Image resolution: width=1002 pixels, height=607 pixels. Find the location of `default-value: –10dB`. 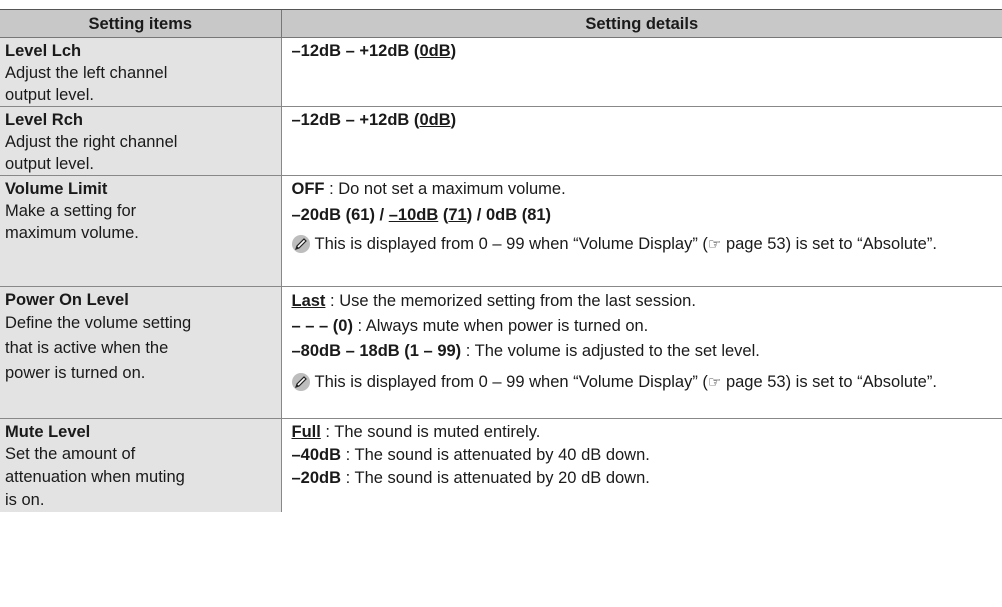

default-value: –10dB is located at coordinates (413, 215).